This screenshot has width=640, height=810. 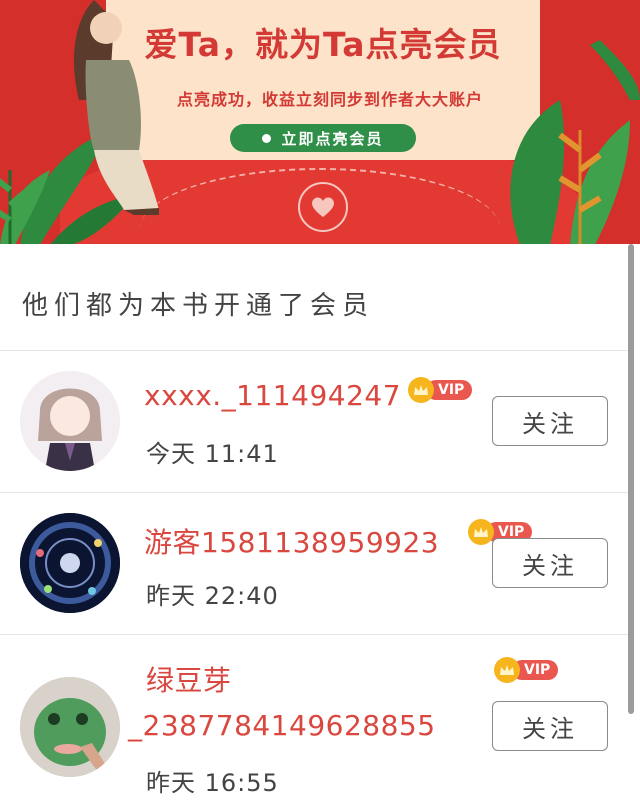 I want to click on banner-title: 爱Ta，就为Ta点亮会员, so click(x=323, y=44).